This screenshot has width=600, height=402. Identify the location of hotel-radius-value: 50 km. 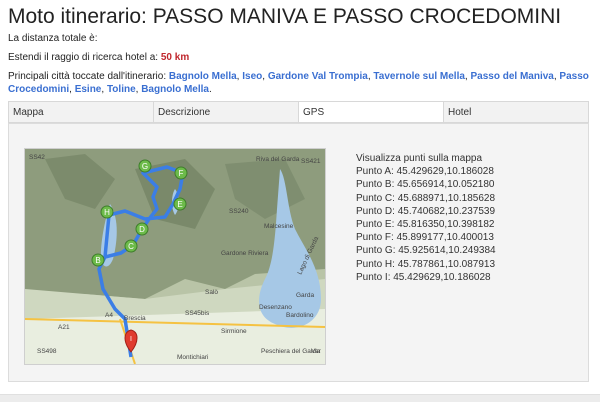
(175, 57).